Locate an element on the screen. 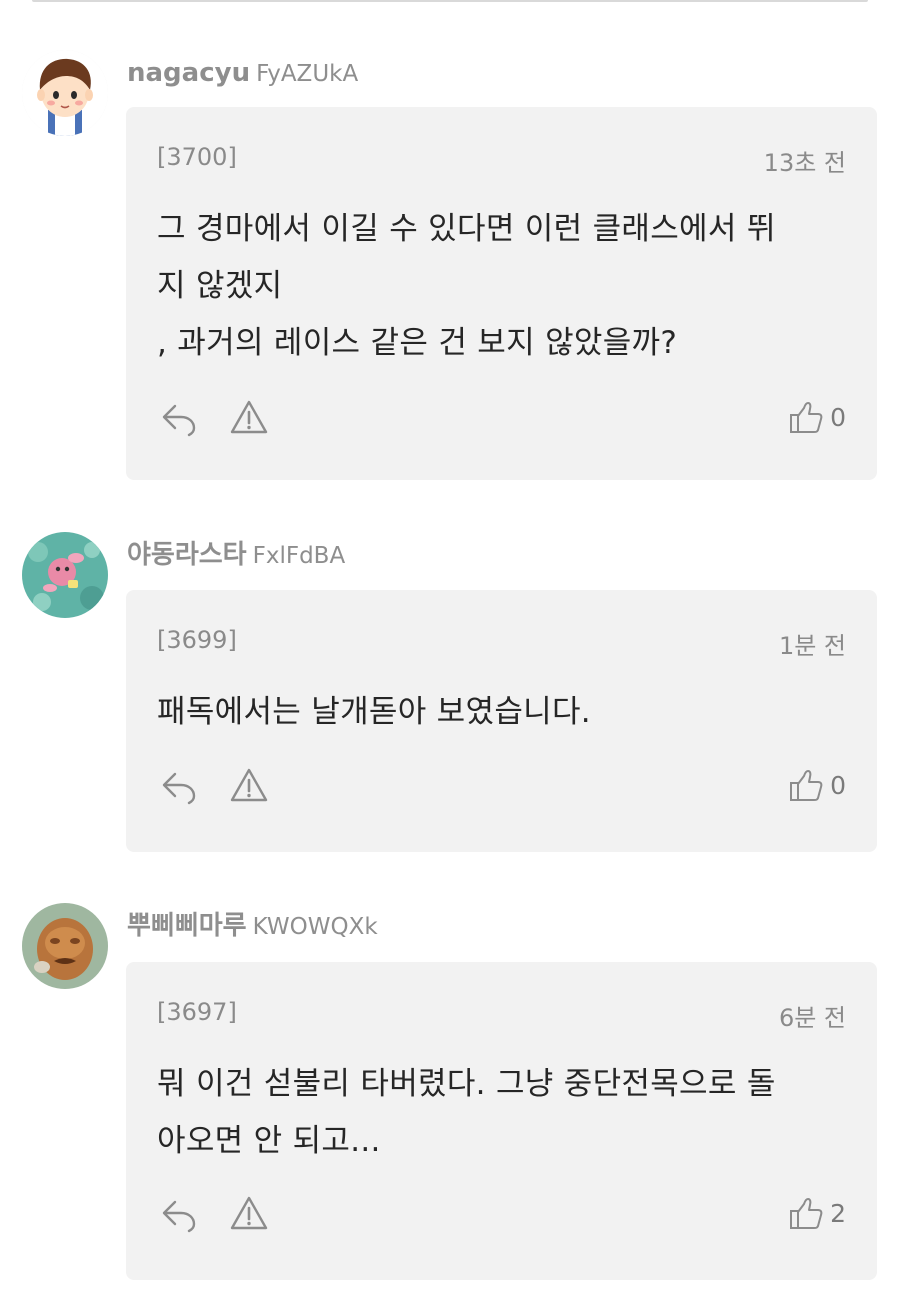 The image size is (900, 1300). boy-face-avatar-icon is located at coordinates (65, 93).